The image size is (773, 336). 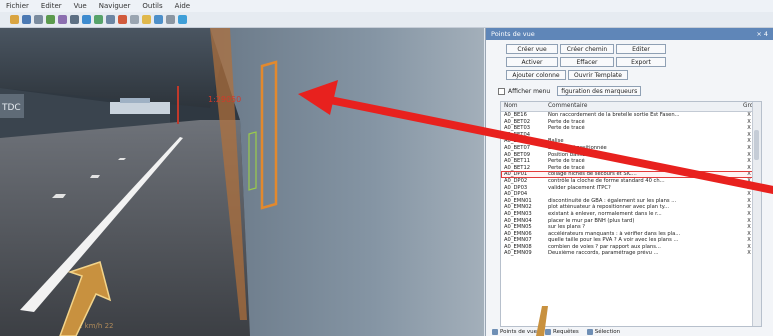 I want to click on selection-icon, so click(x=589, y=331).